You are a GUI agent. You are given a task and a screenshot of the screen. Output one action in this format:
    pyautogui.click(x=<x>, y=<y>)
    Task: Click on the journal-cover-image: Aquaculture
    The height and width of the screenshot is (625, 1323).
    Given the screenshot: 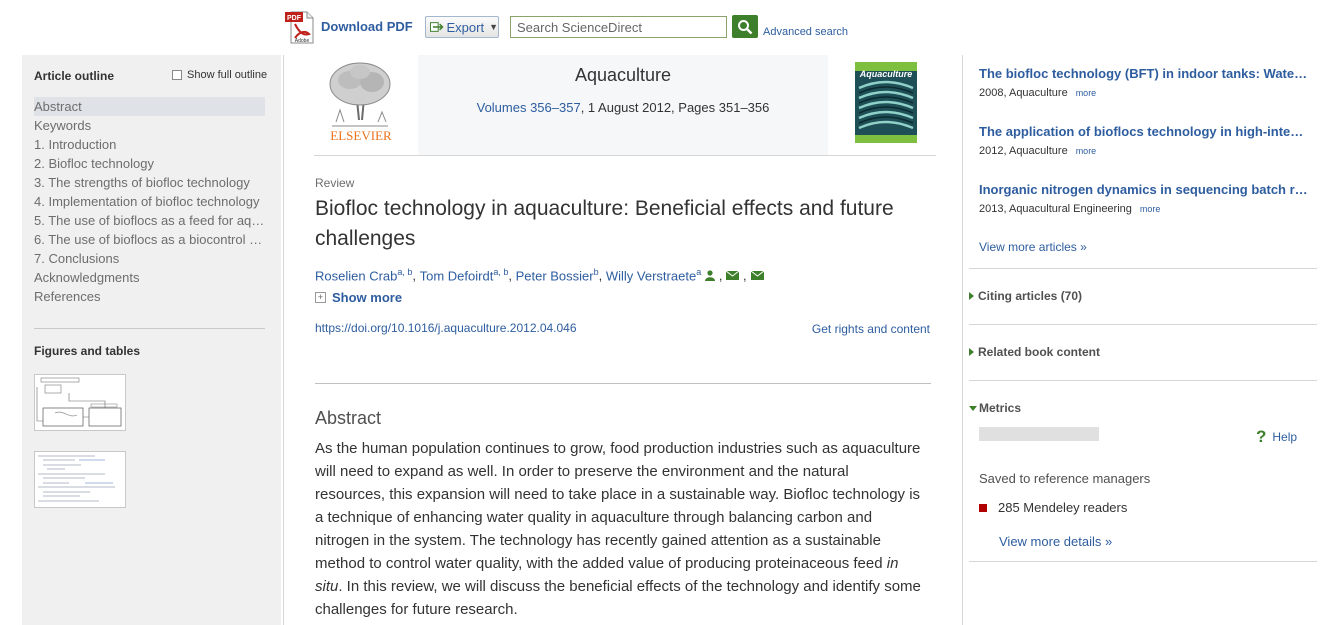 What is the action you would take?
    pyautogui.click(x=886, y=102)
    